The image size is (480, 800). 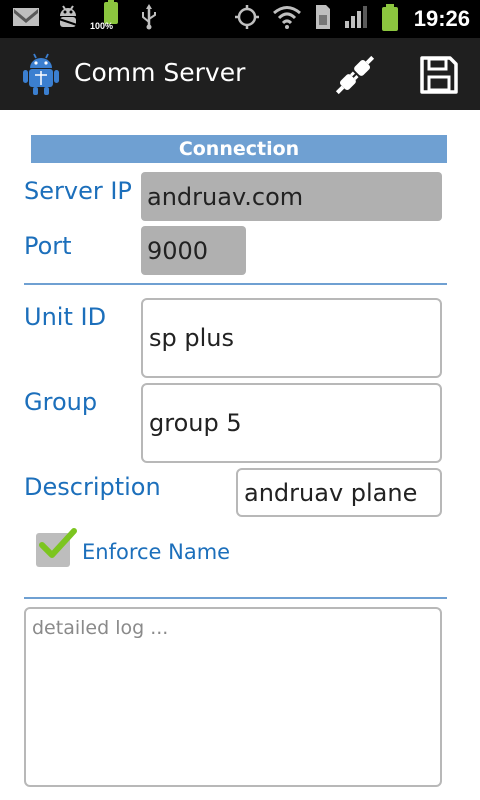 I want to click on app-title: Comm Server, so click(x=160, y=72).